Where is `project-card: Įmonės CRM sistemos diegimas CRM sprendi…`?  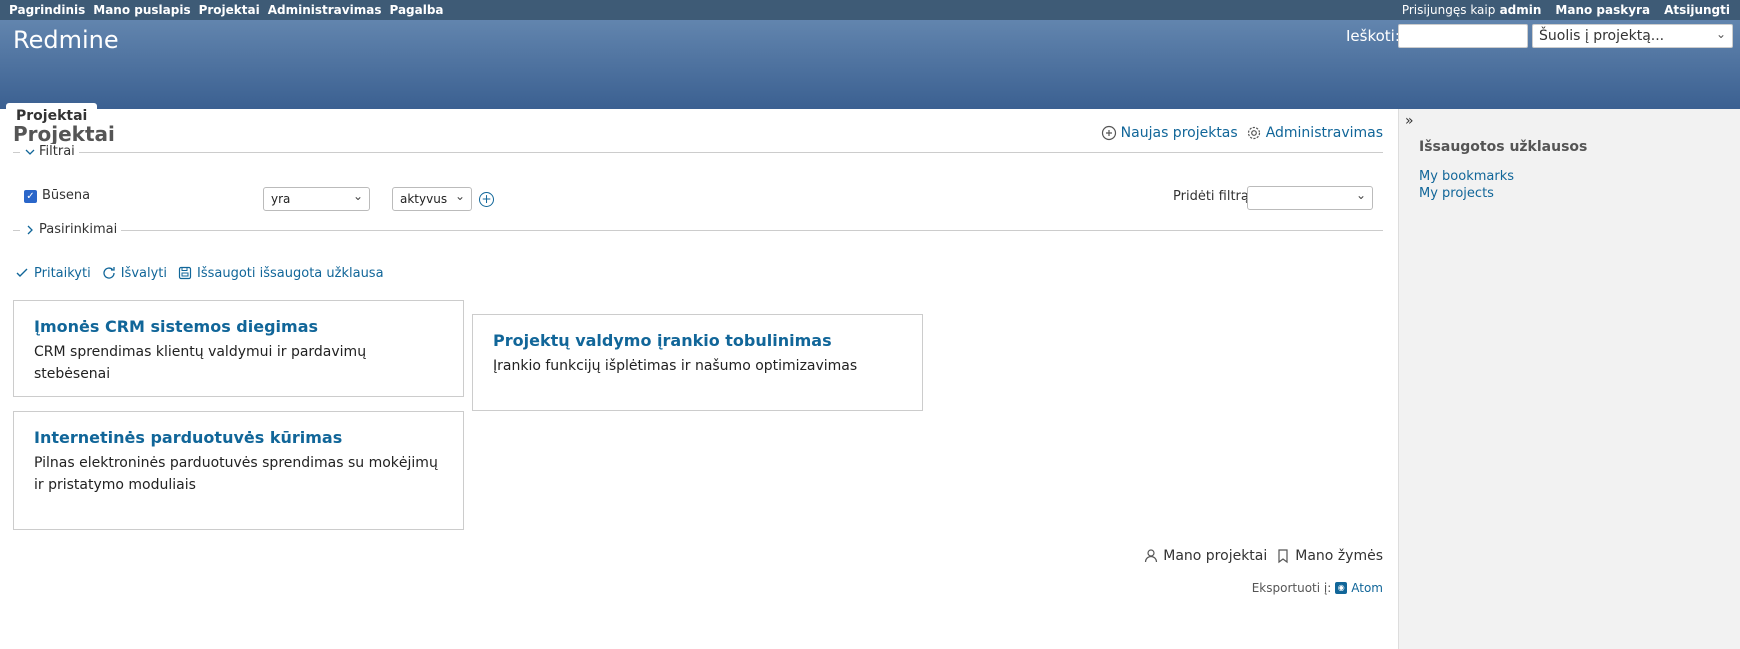 project-card: Įmonės CRM sistemos diegimas CRM sprendi… is located at coordinates (238, 348).